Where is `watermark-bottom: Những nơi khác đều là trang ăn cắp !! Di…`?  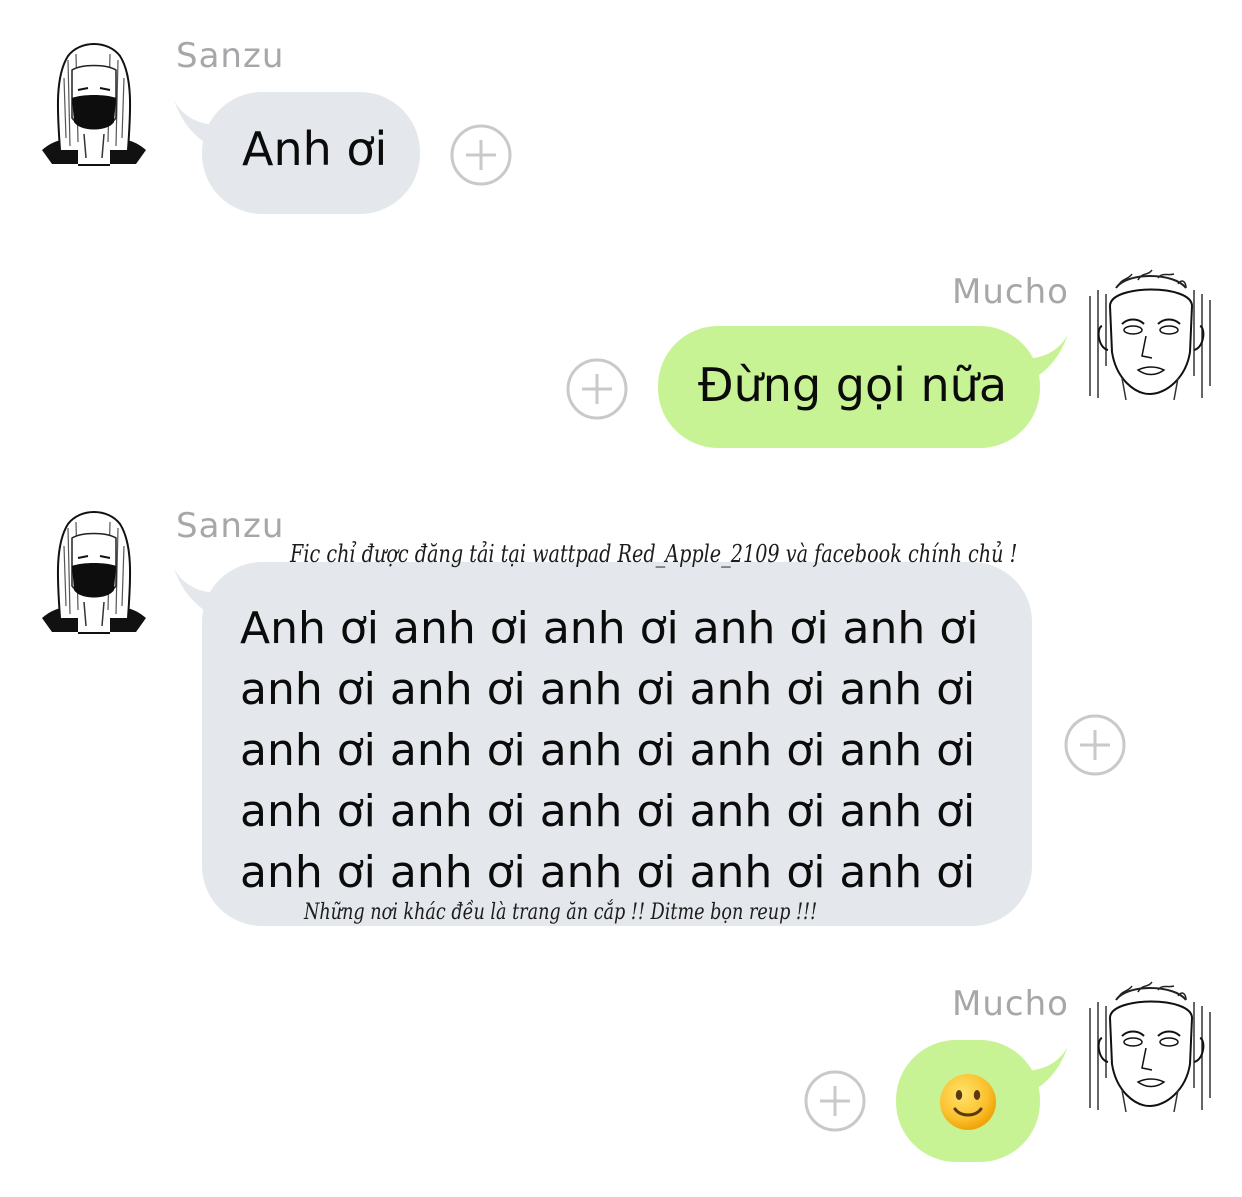
watermark-bottom: Những nơi khác đều là trang ăn cắp !! Di… is located at coordinates (561, 912).